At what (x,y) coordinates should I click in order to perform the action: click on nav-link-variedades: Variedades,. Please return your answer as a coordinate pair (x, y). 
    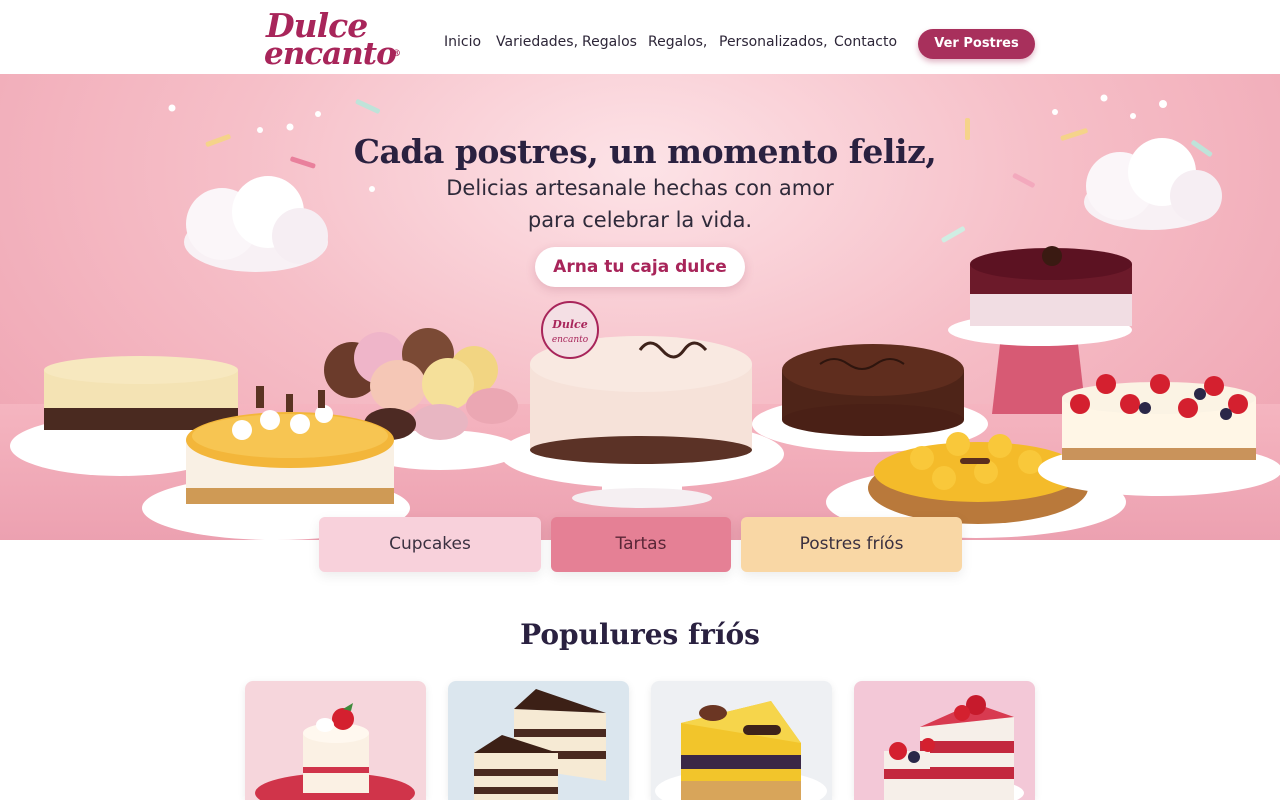
    Looking at the image, I should click on (537, 42).